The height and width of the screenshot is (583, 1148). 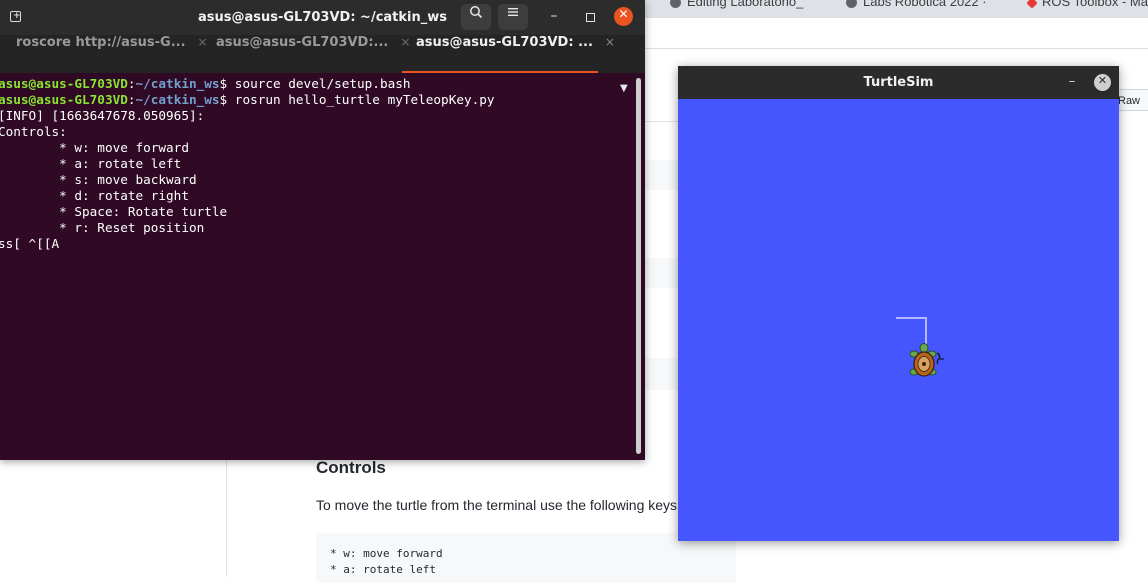 I want to click on search-icon, so click(x=476, y=12).